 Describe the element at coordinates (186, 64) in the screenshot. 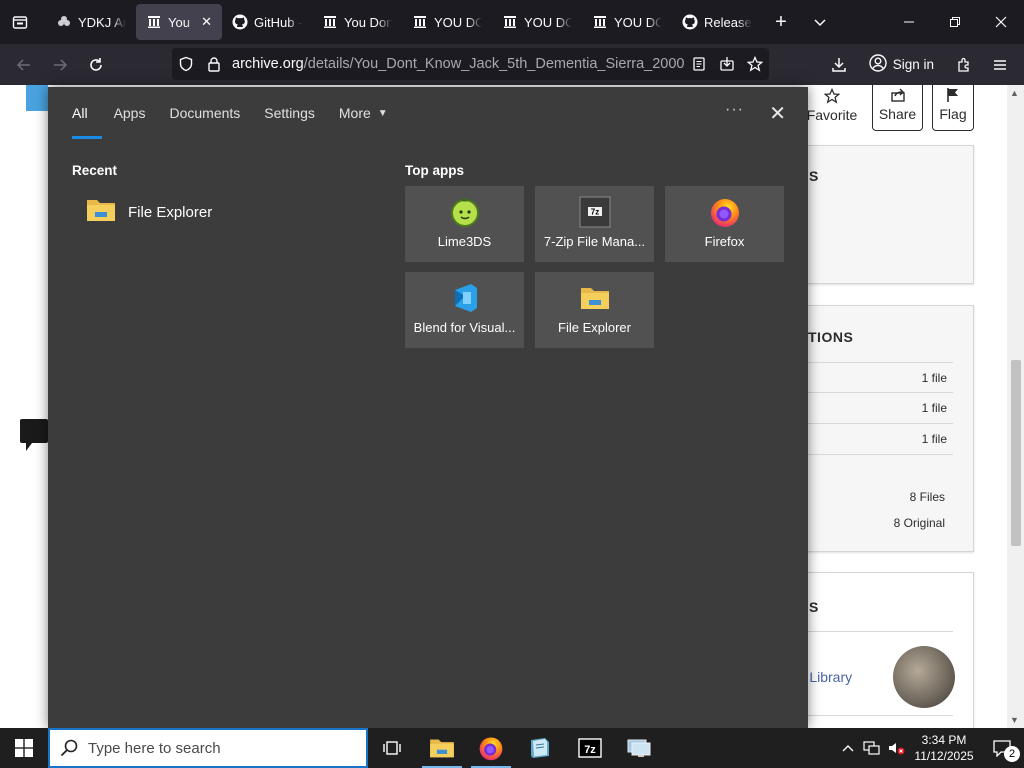

I see `tracking-shield-icon` at that location.